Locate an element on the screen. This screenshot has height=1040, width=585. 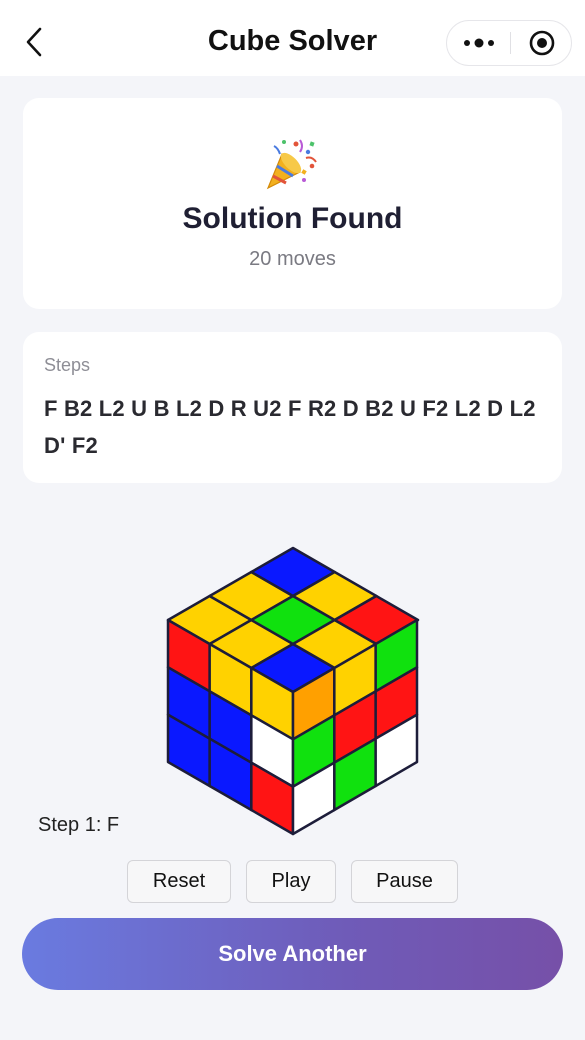
more-button is located at coordinates (478, 43).